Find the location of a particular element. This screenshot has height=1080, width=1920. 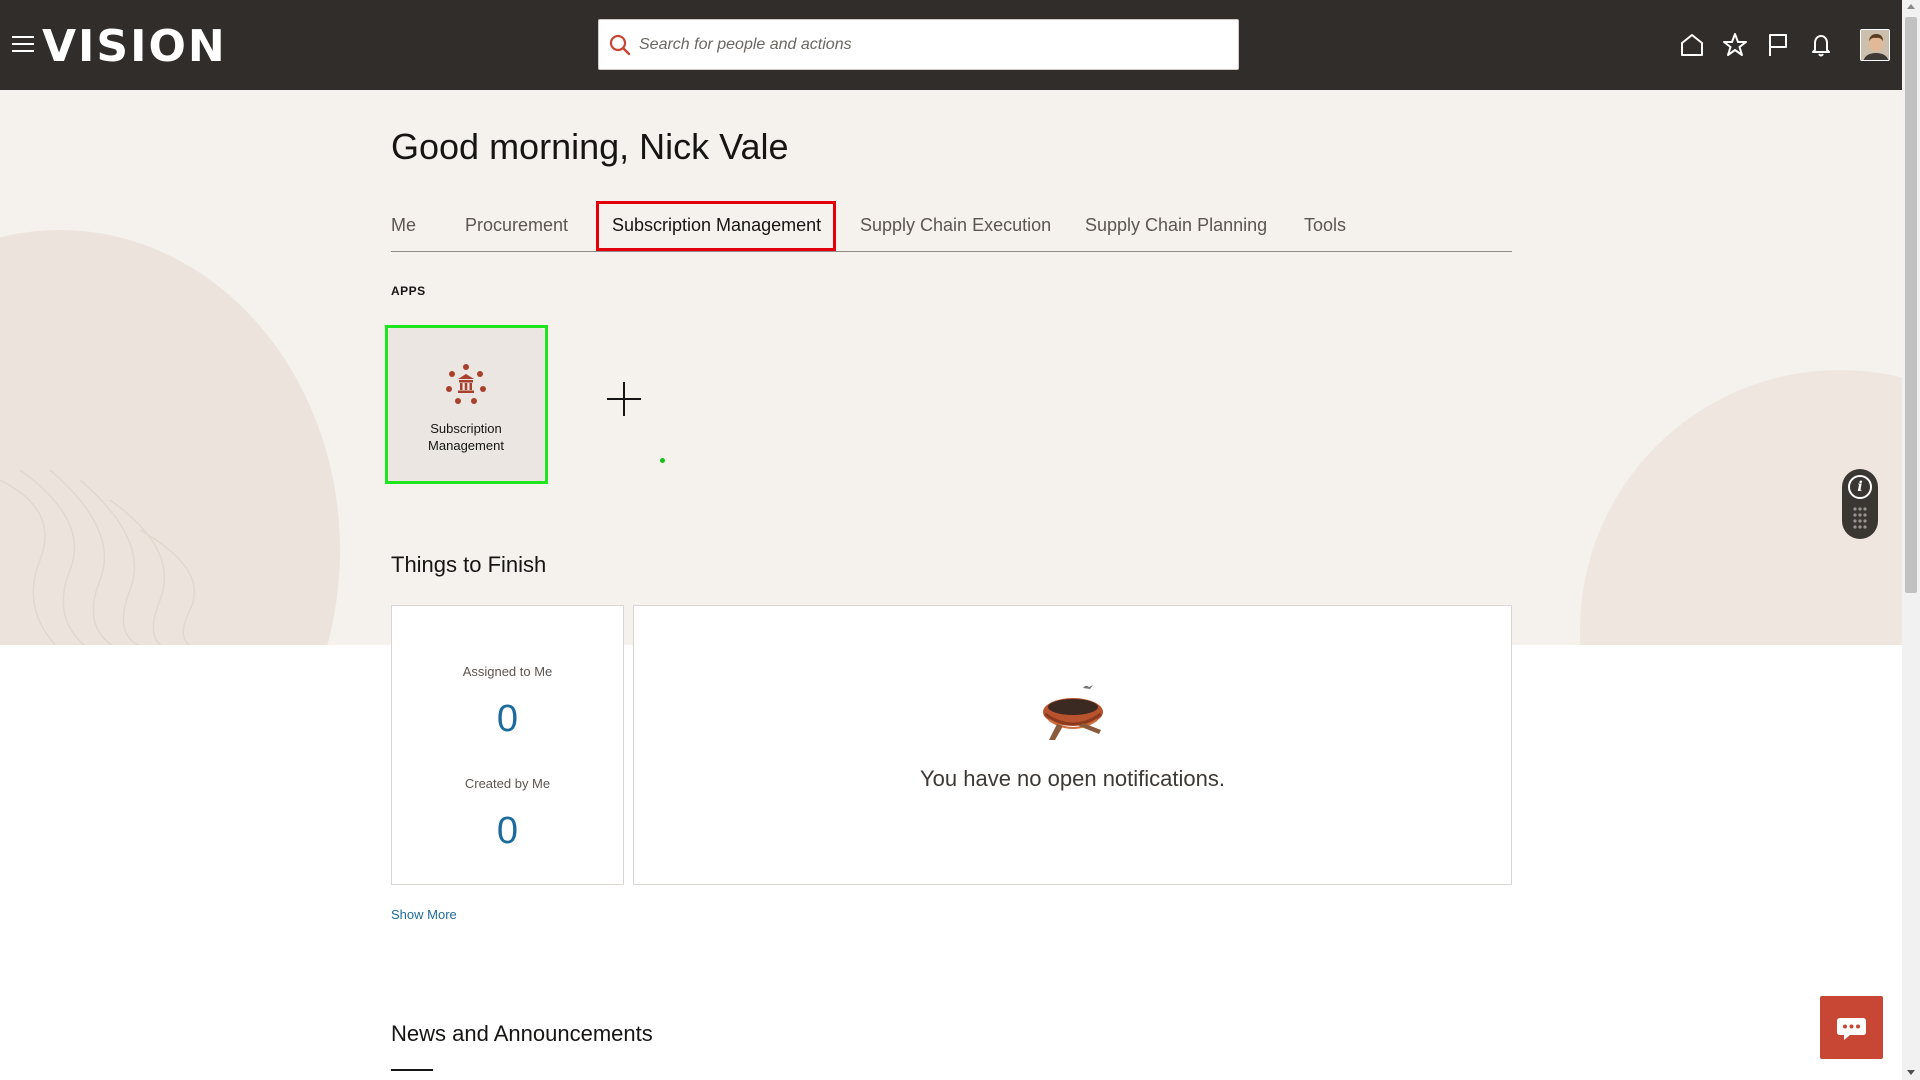

bell-icon is located at coordinates (1821, 45).